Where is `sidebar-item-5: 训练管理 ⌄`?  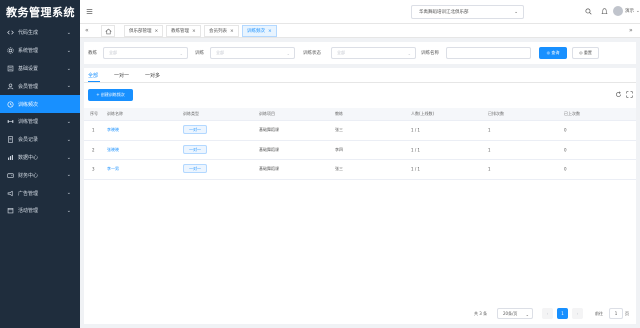 sidebar-item-5: 训练管理 ⌄ is located at coordinates (40, 122).